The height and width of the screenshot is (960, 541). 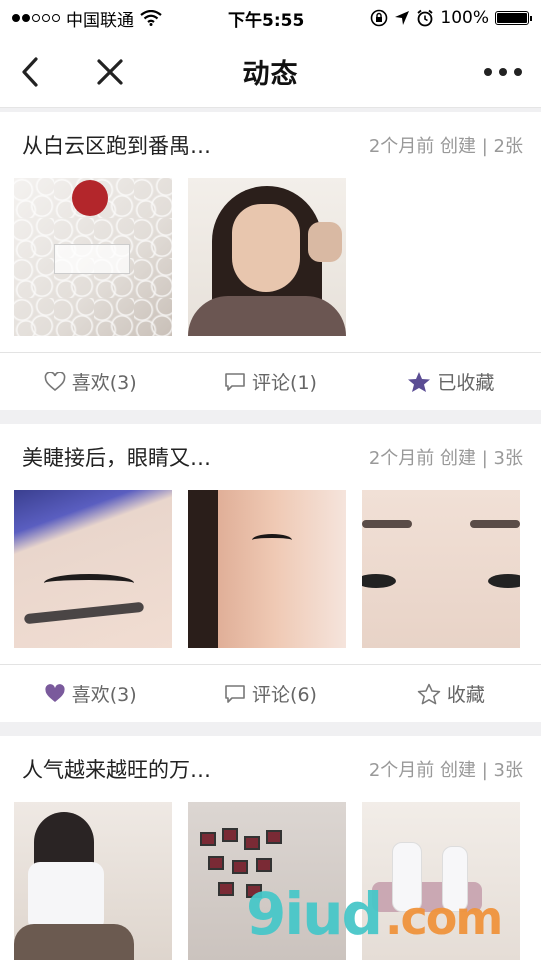 I want to click on comment-button: 评论(6), so click(x=270, y=693).